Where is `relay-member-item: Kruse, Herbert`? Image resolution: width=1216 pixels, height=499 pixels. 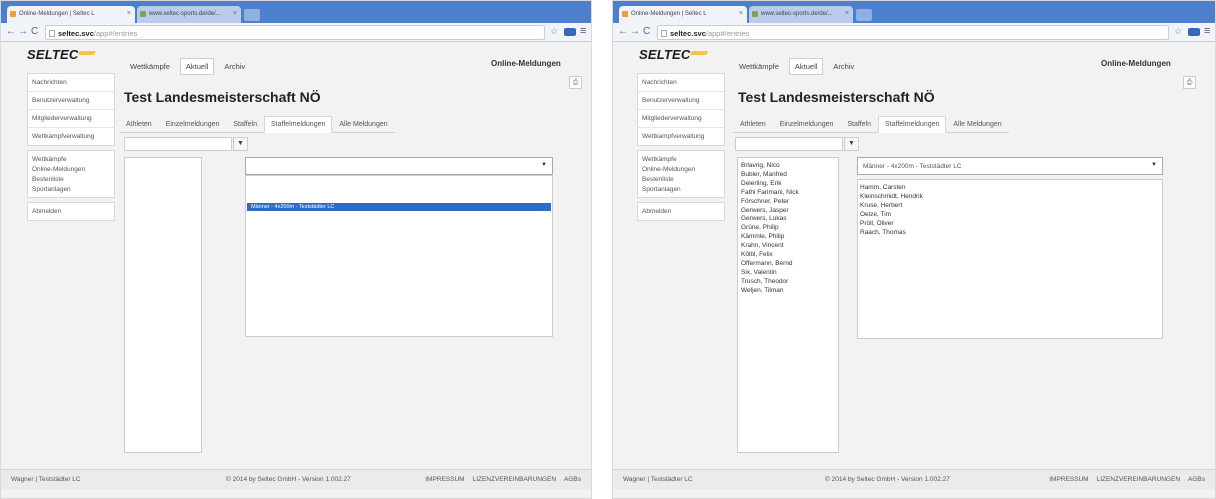 relay-member-item: Kruse, Herbert is located at coordinates (1010, 206).